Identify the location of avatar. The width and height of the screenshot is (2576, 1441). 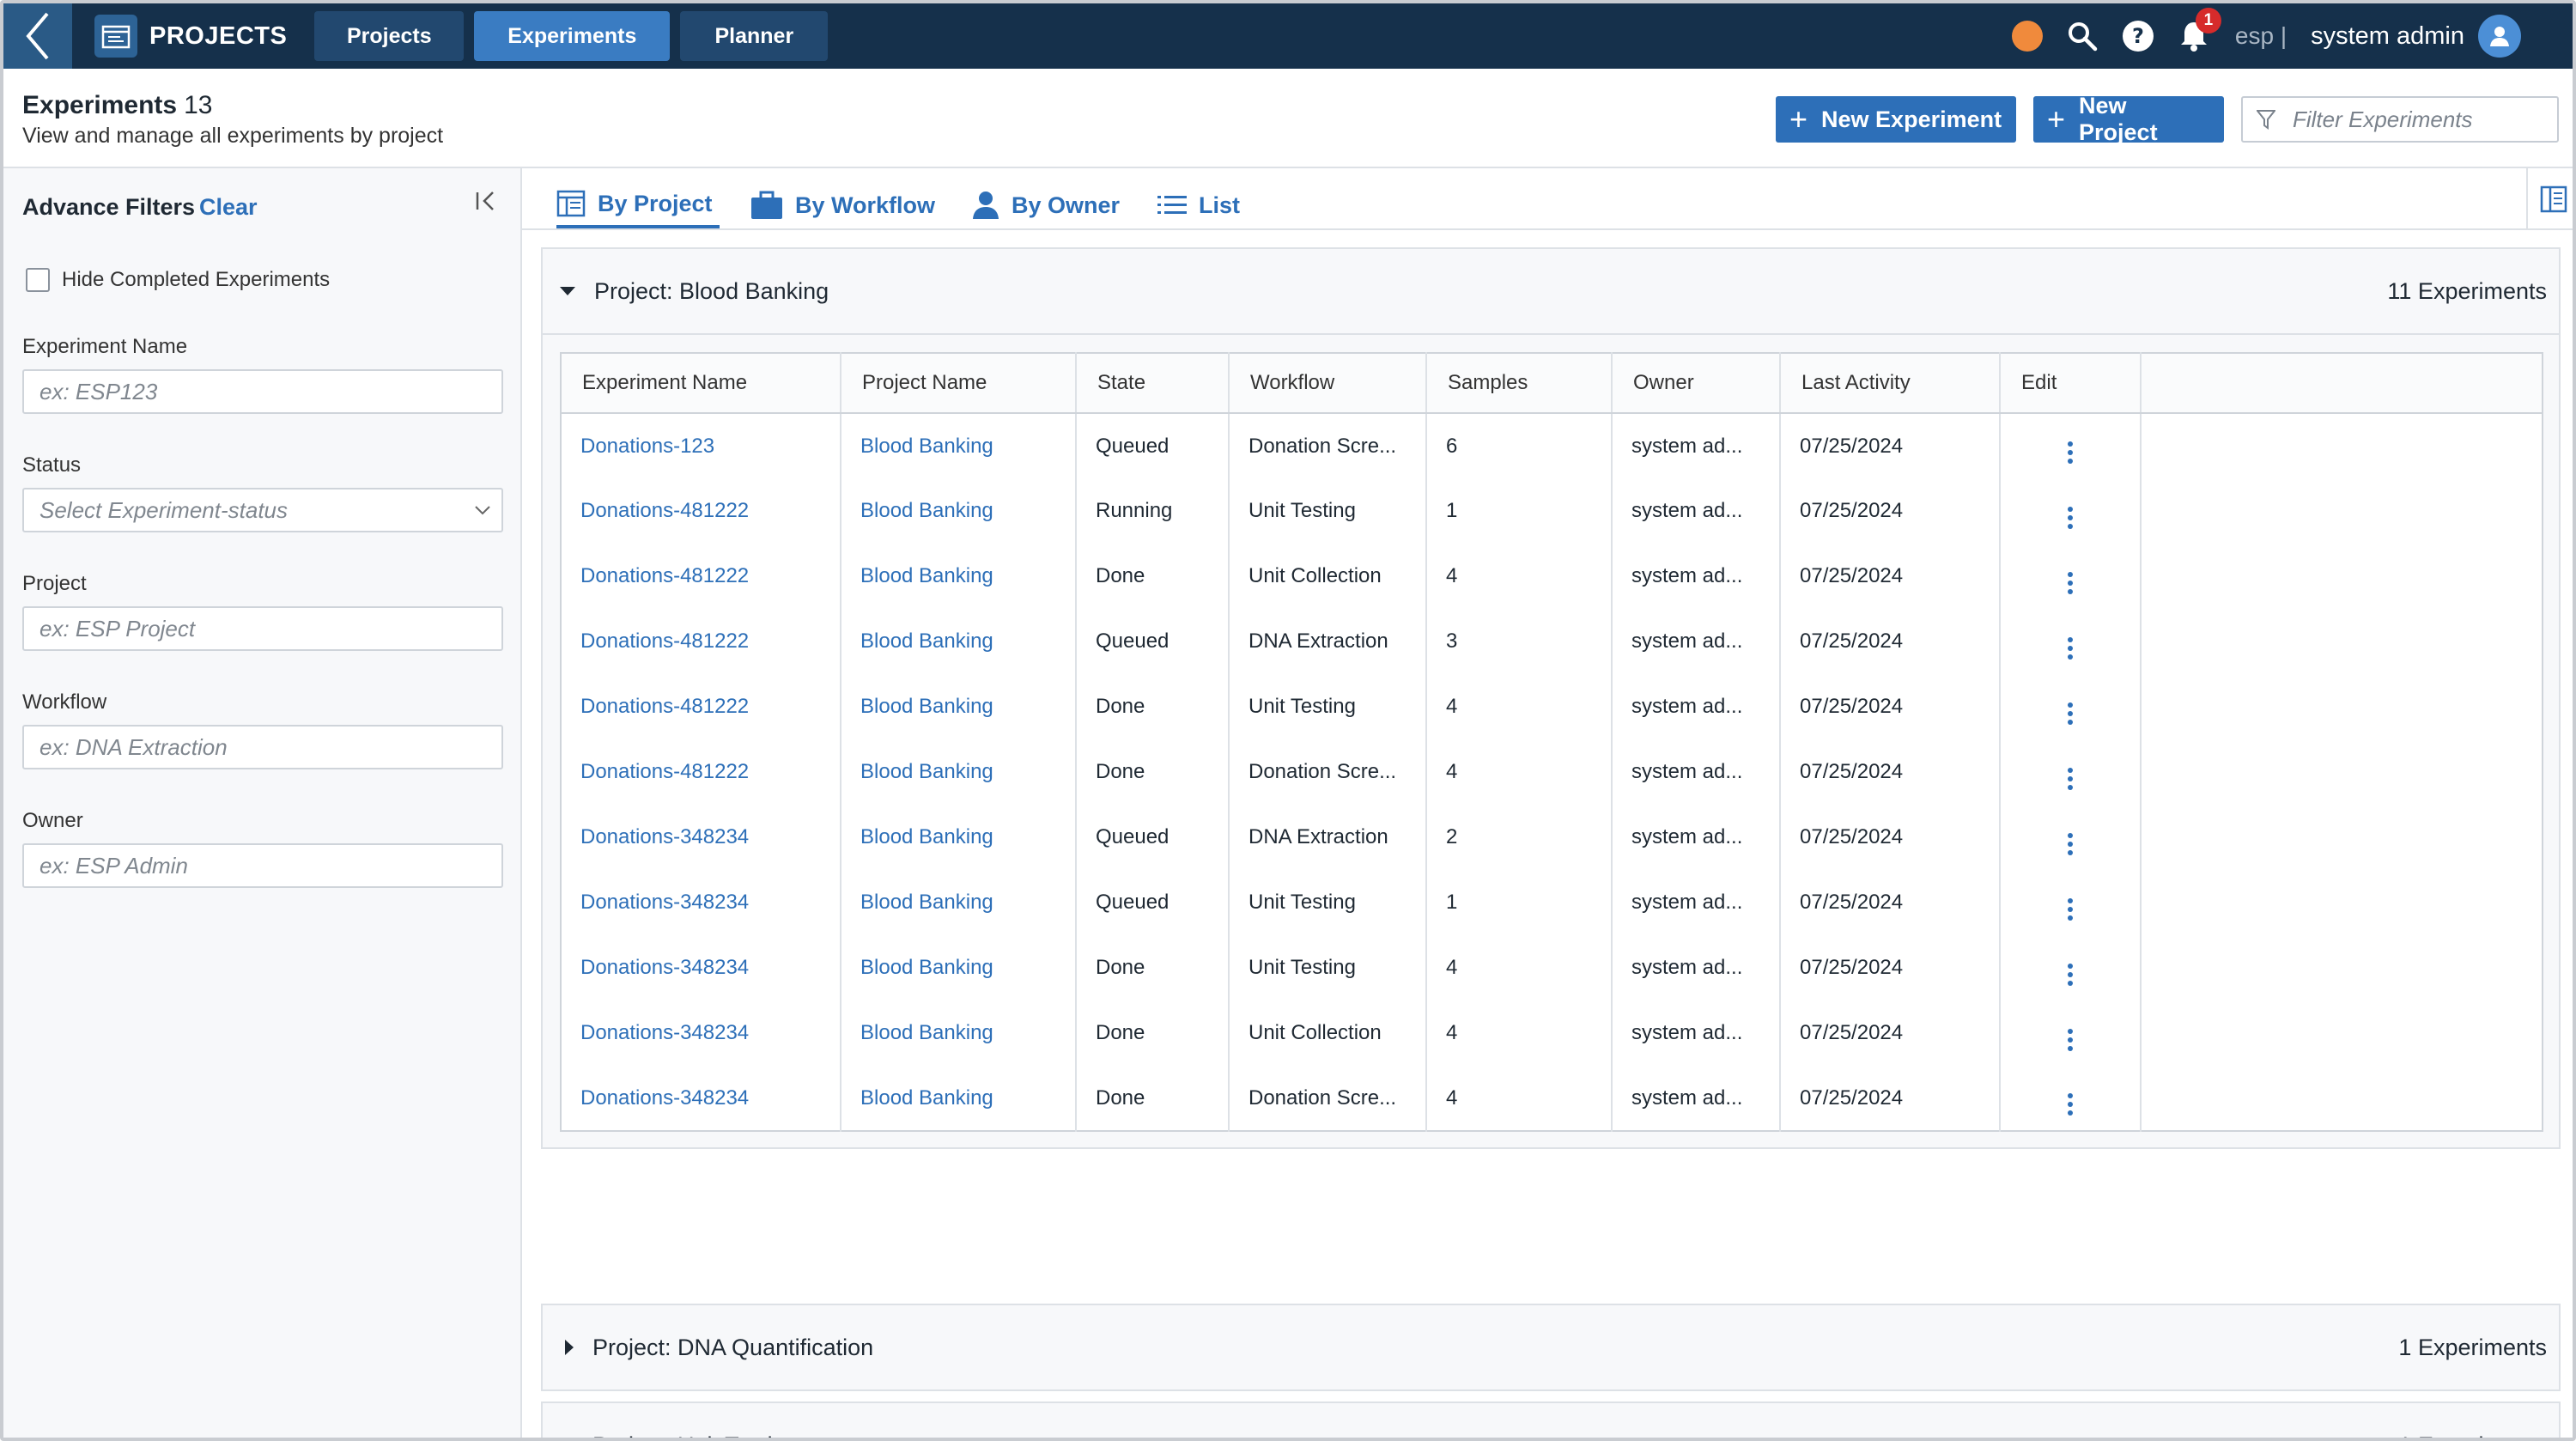
(2500, 37).